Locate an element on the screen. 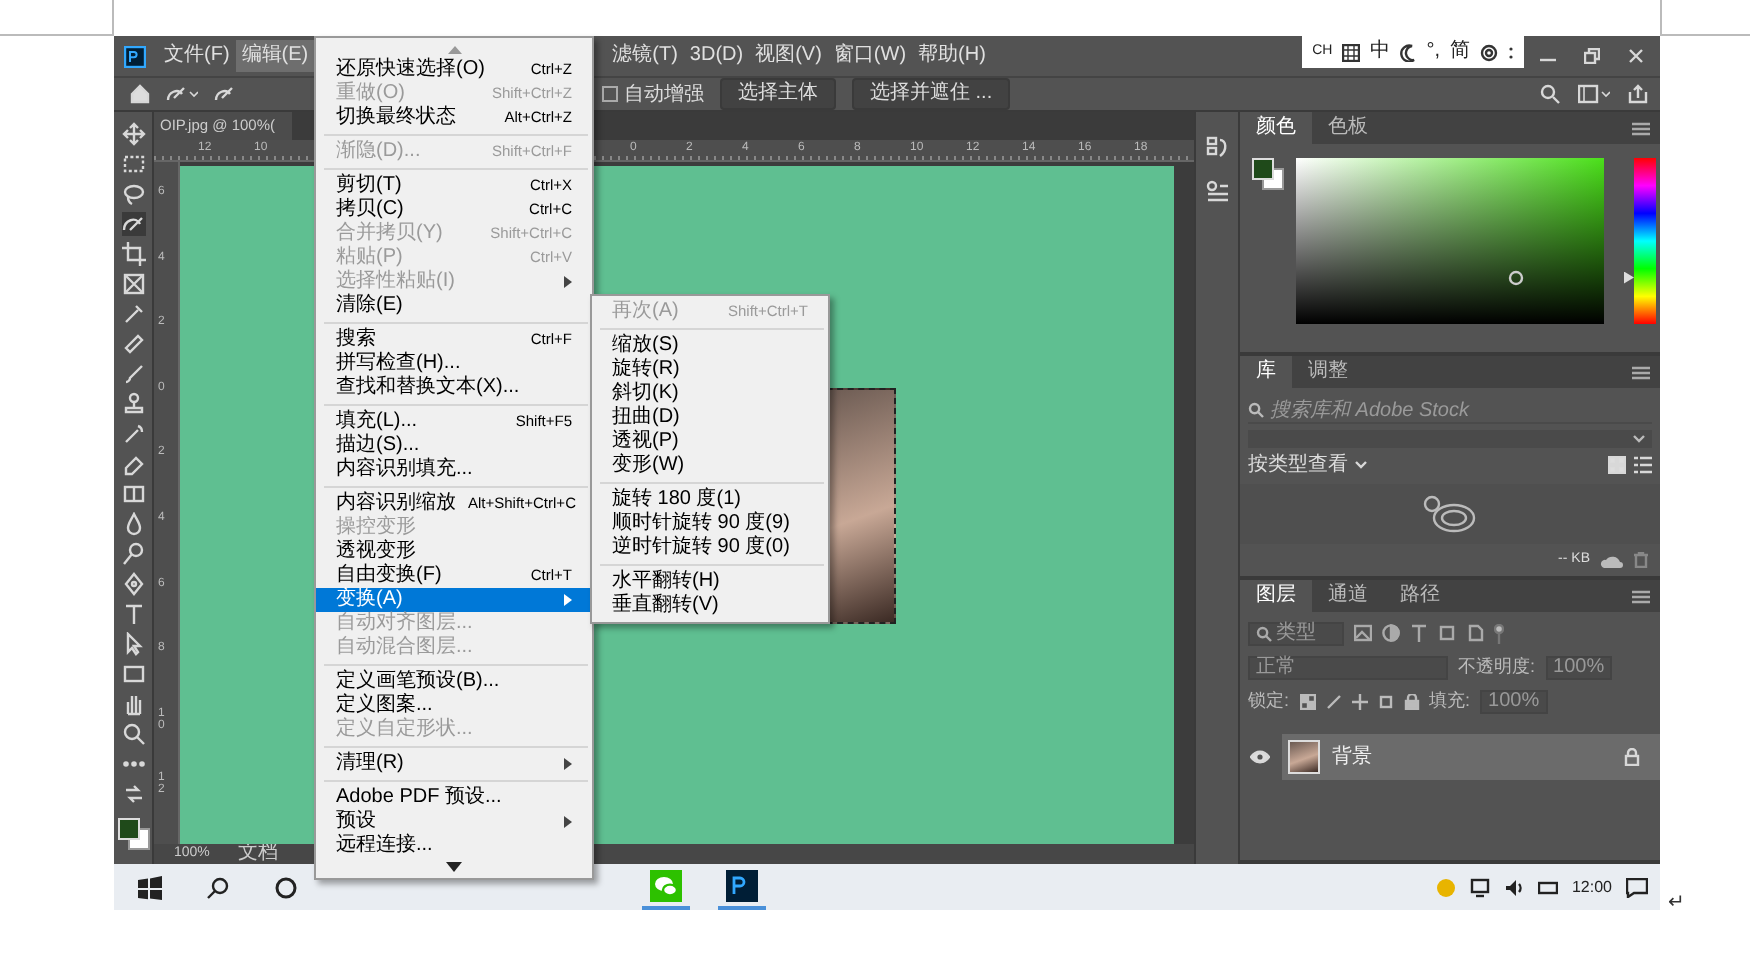 This screenshot has width=1750, height=958. menu-item: 透视变形 is located at coordinates (454, 552).